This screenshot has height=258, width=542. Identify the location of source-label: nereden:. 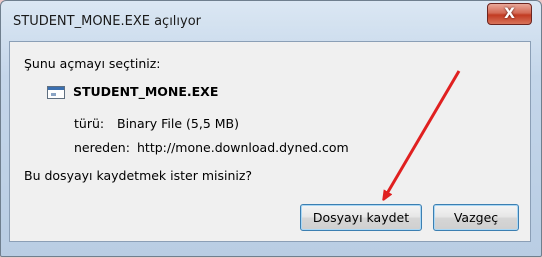
(102, 147).